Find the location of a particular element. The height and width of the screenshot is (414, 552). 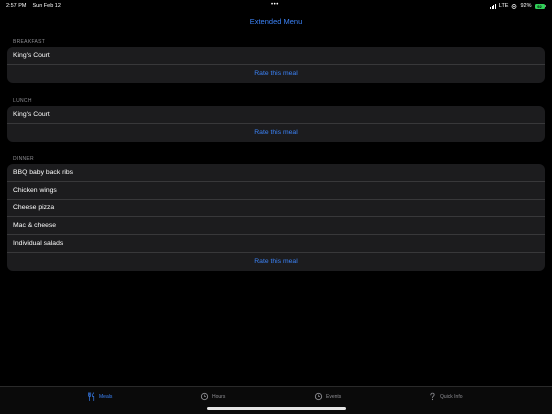

section-header-dinner: DINNER is located at coordinates (23, 159).